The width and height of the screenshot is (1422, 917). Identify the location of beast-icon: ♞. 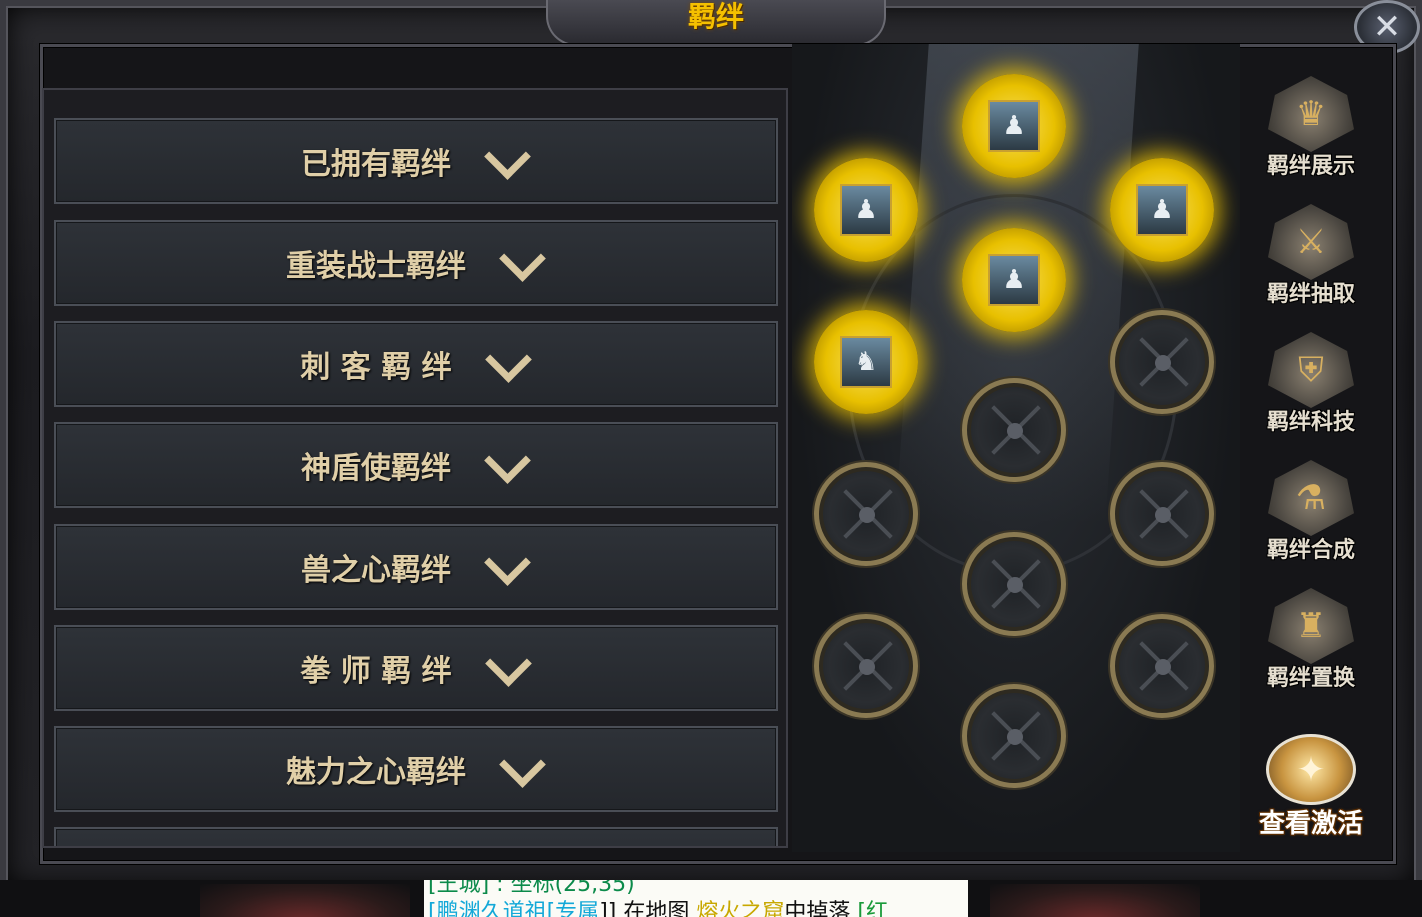
(866, 362).